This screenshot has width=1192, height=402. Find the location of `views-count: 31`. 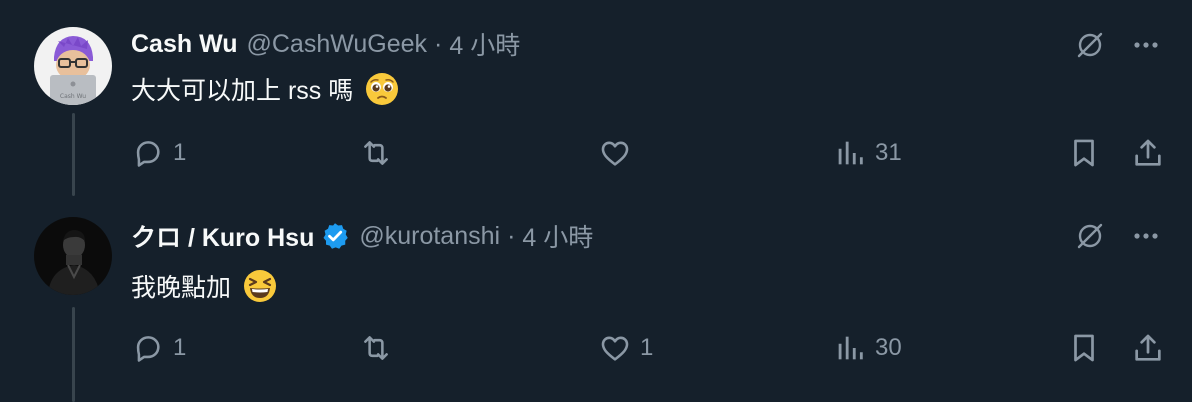

views-count: 31 is located at coordinates (888, 152).